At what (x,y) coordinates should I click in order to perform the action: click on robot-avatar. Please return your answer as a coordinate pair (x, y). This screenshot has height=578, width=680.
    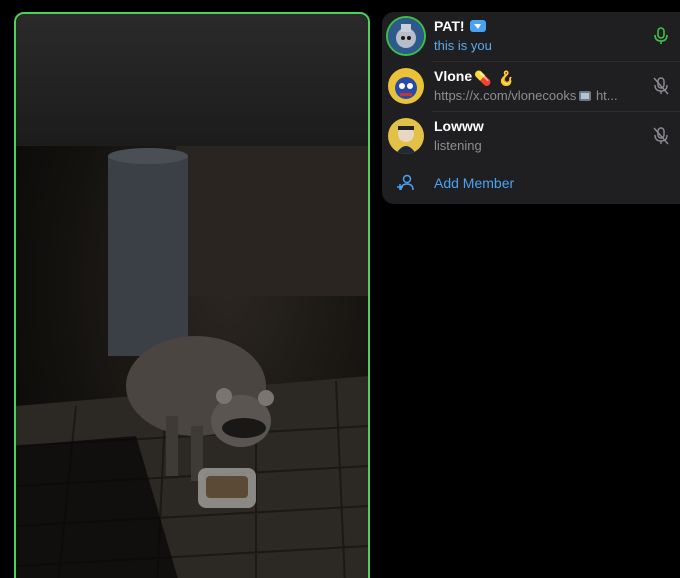
    Looking at the image, I should click on (406, 36).